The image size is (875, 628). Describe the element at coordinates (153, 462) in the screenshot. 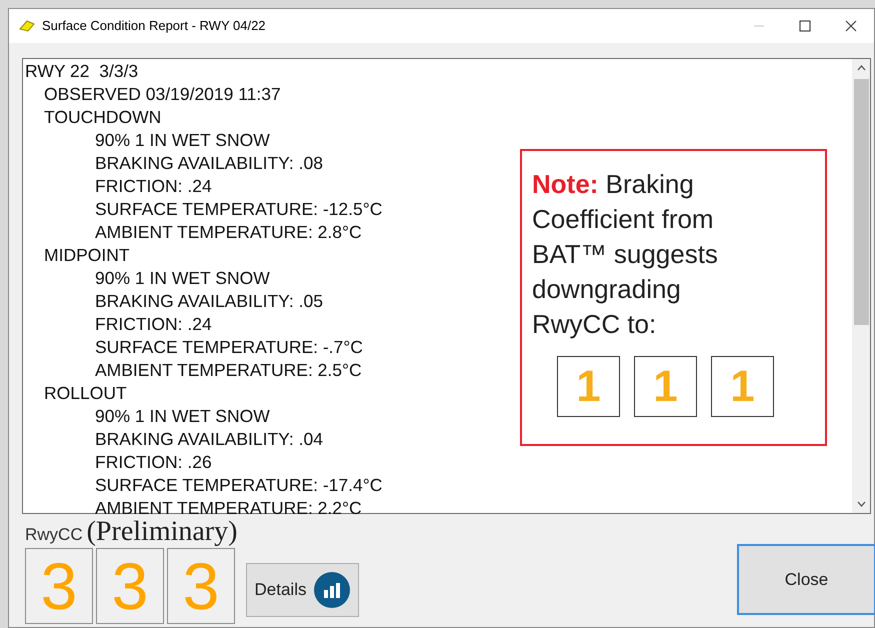

I see `report-line: FRICTION: .26` at that location.